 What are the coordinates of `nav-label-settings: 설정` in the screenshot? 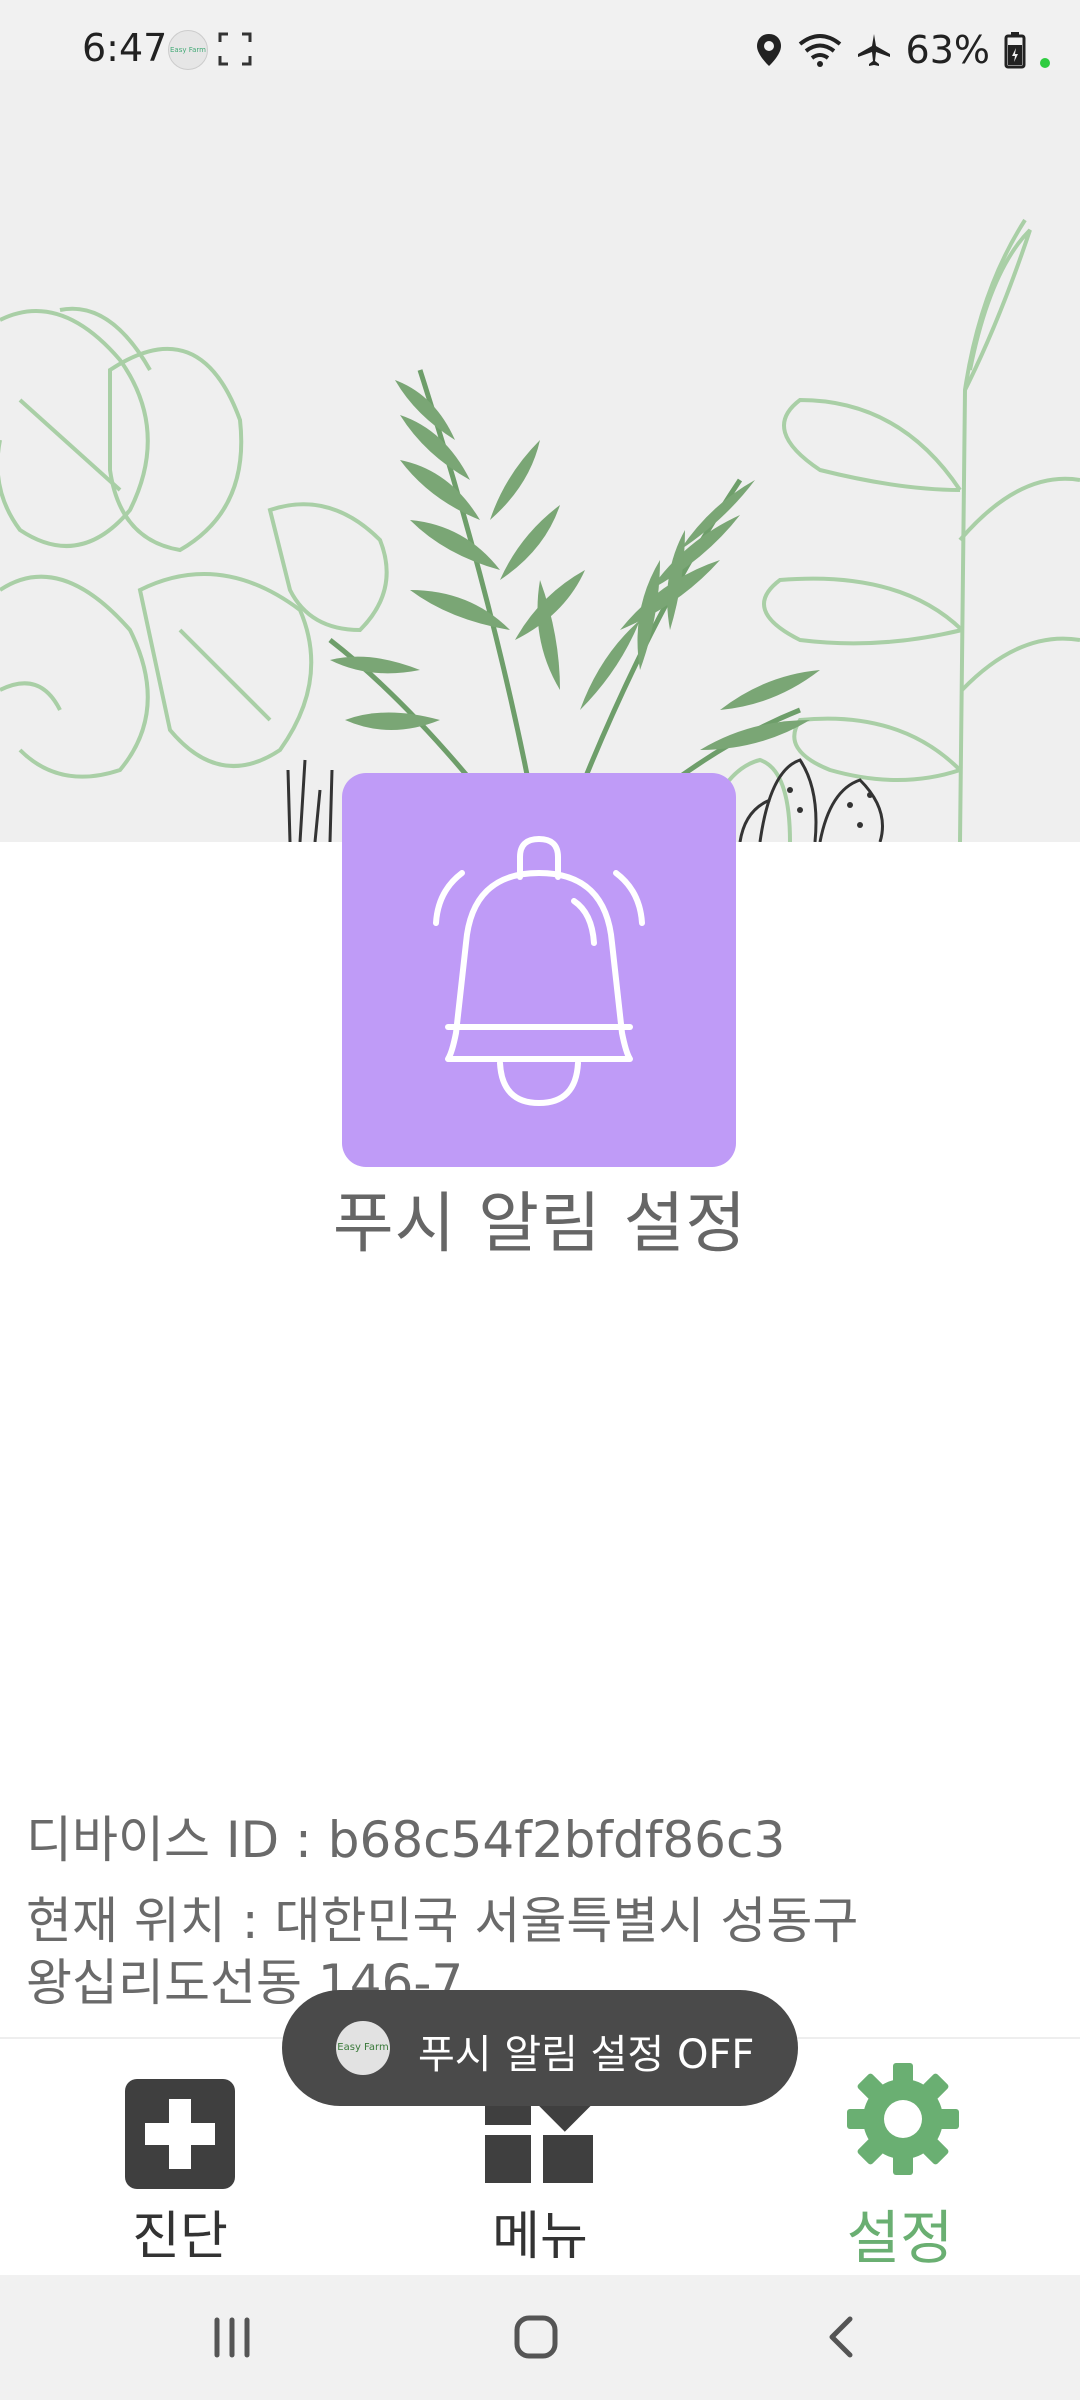 It's located at (900, 2238).